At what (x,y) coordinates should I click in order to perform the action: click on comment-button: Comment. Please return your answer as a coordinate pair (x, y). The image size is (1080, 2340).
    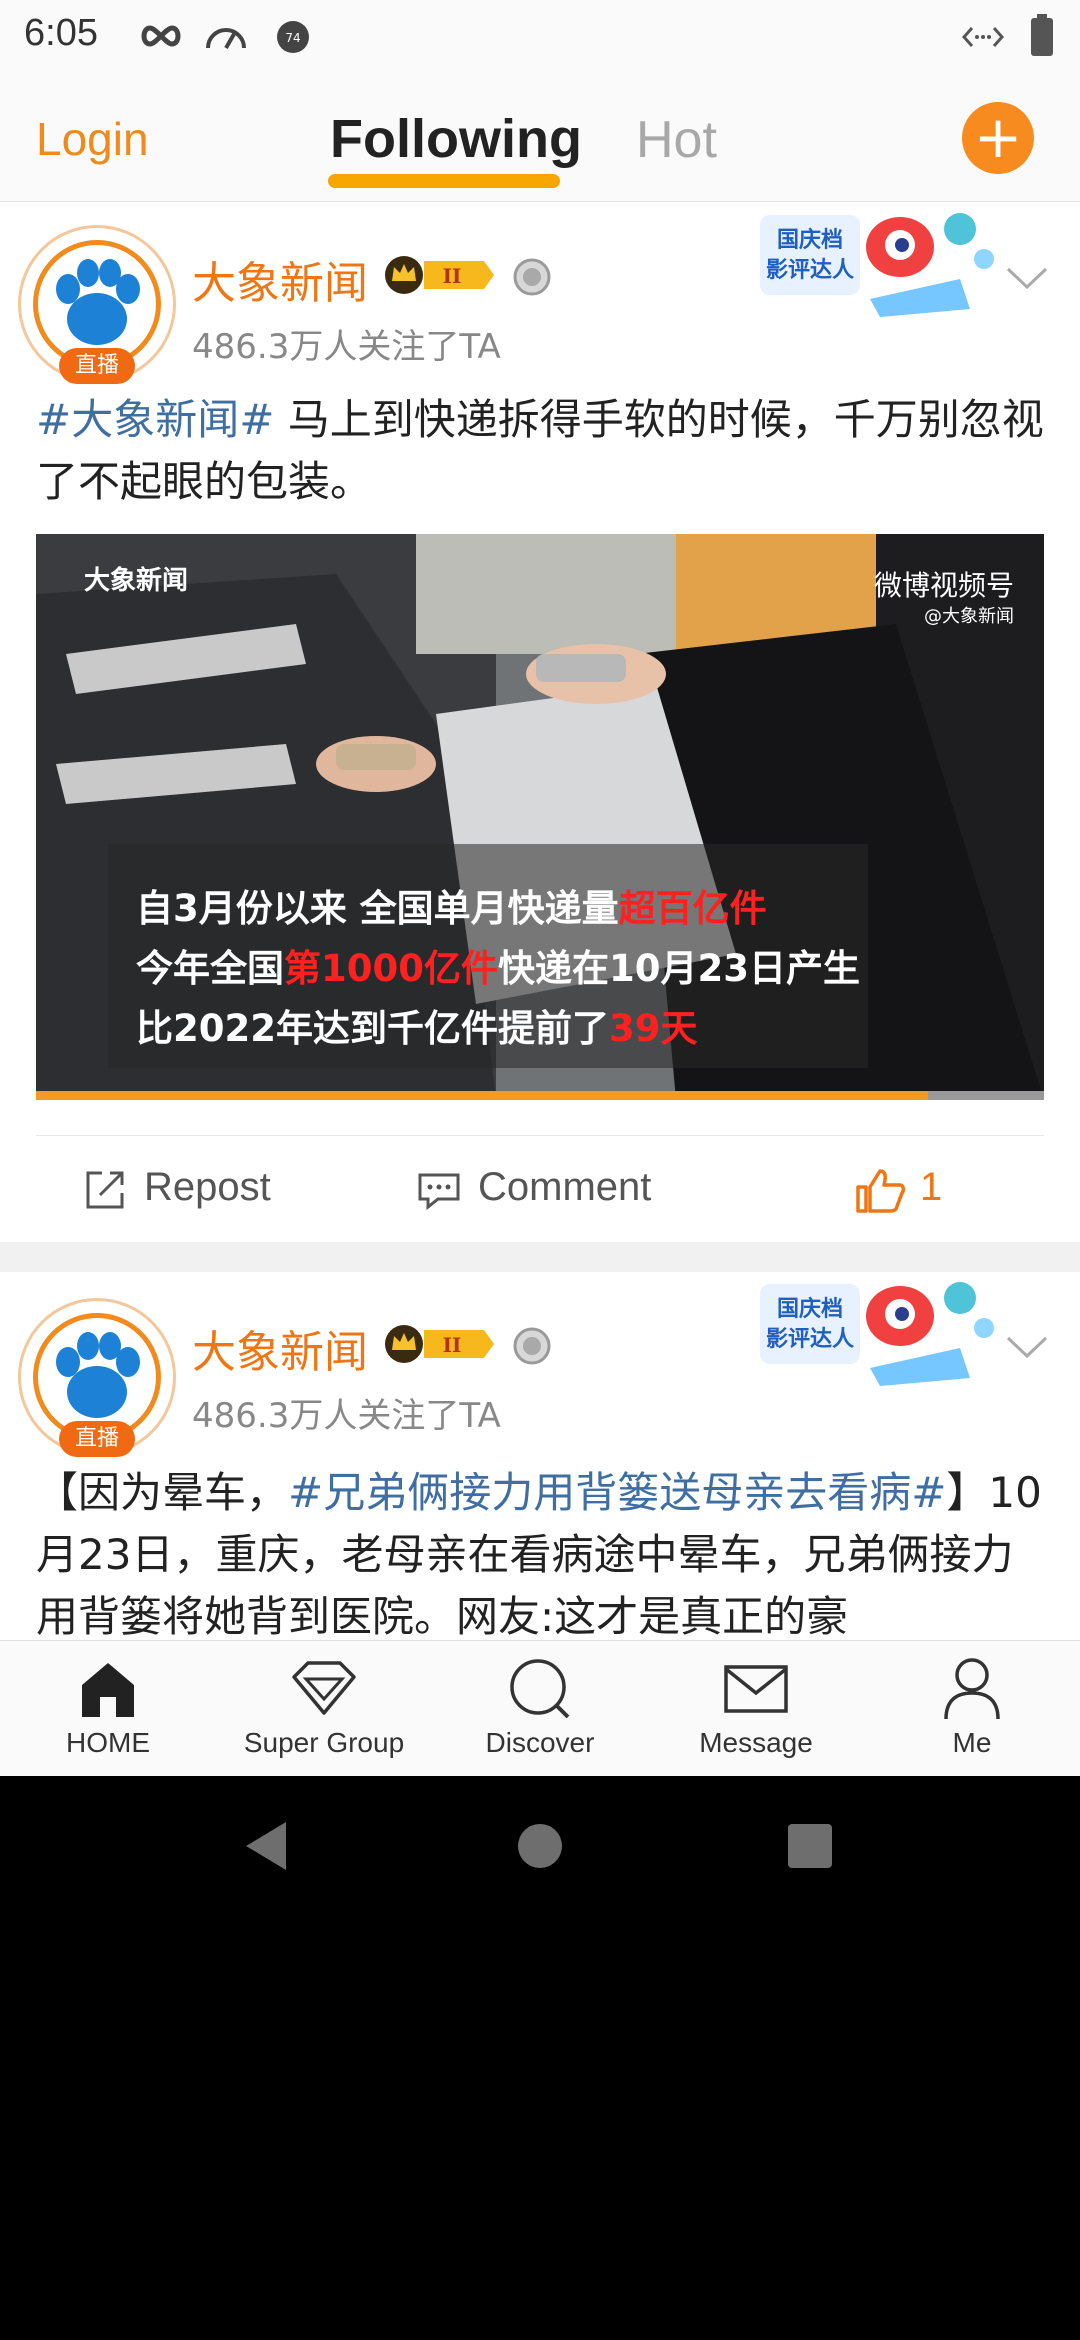
    Looking at the image, I should click on (533, 1188).